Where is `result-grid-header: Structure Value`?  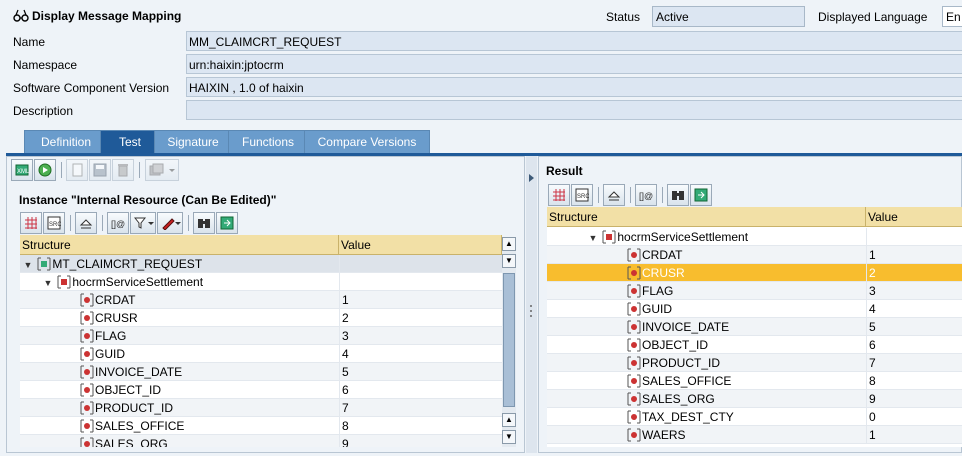
result-grid-header: Structure Value is located at coordinates (754, 217).